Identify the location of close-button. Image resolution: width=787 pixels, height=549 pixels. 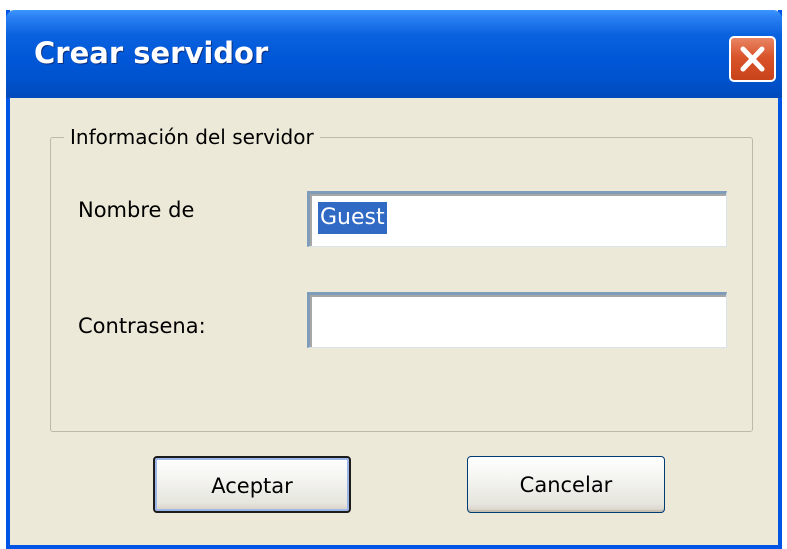
(752, 59).